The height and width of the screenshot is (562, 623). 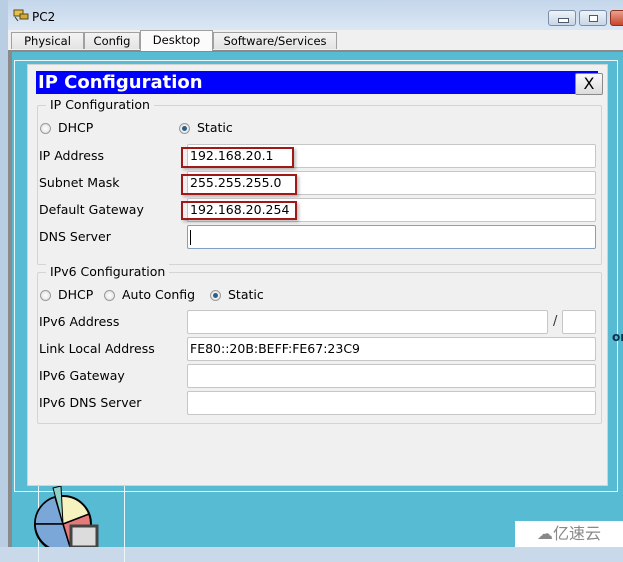 I want to click on ipv6-gateway-label: IPv6 Gateway, so click(x=82, y=375).